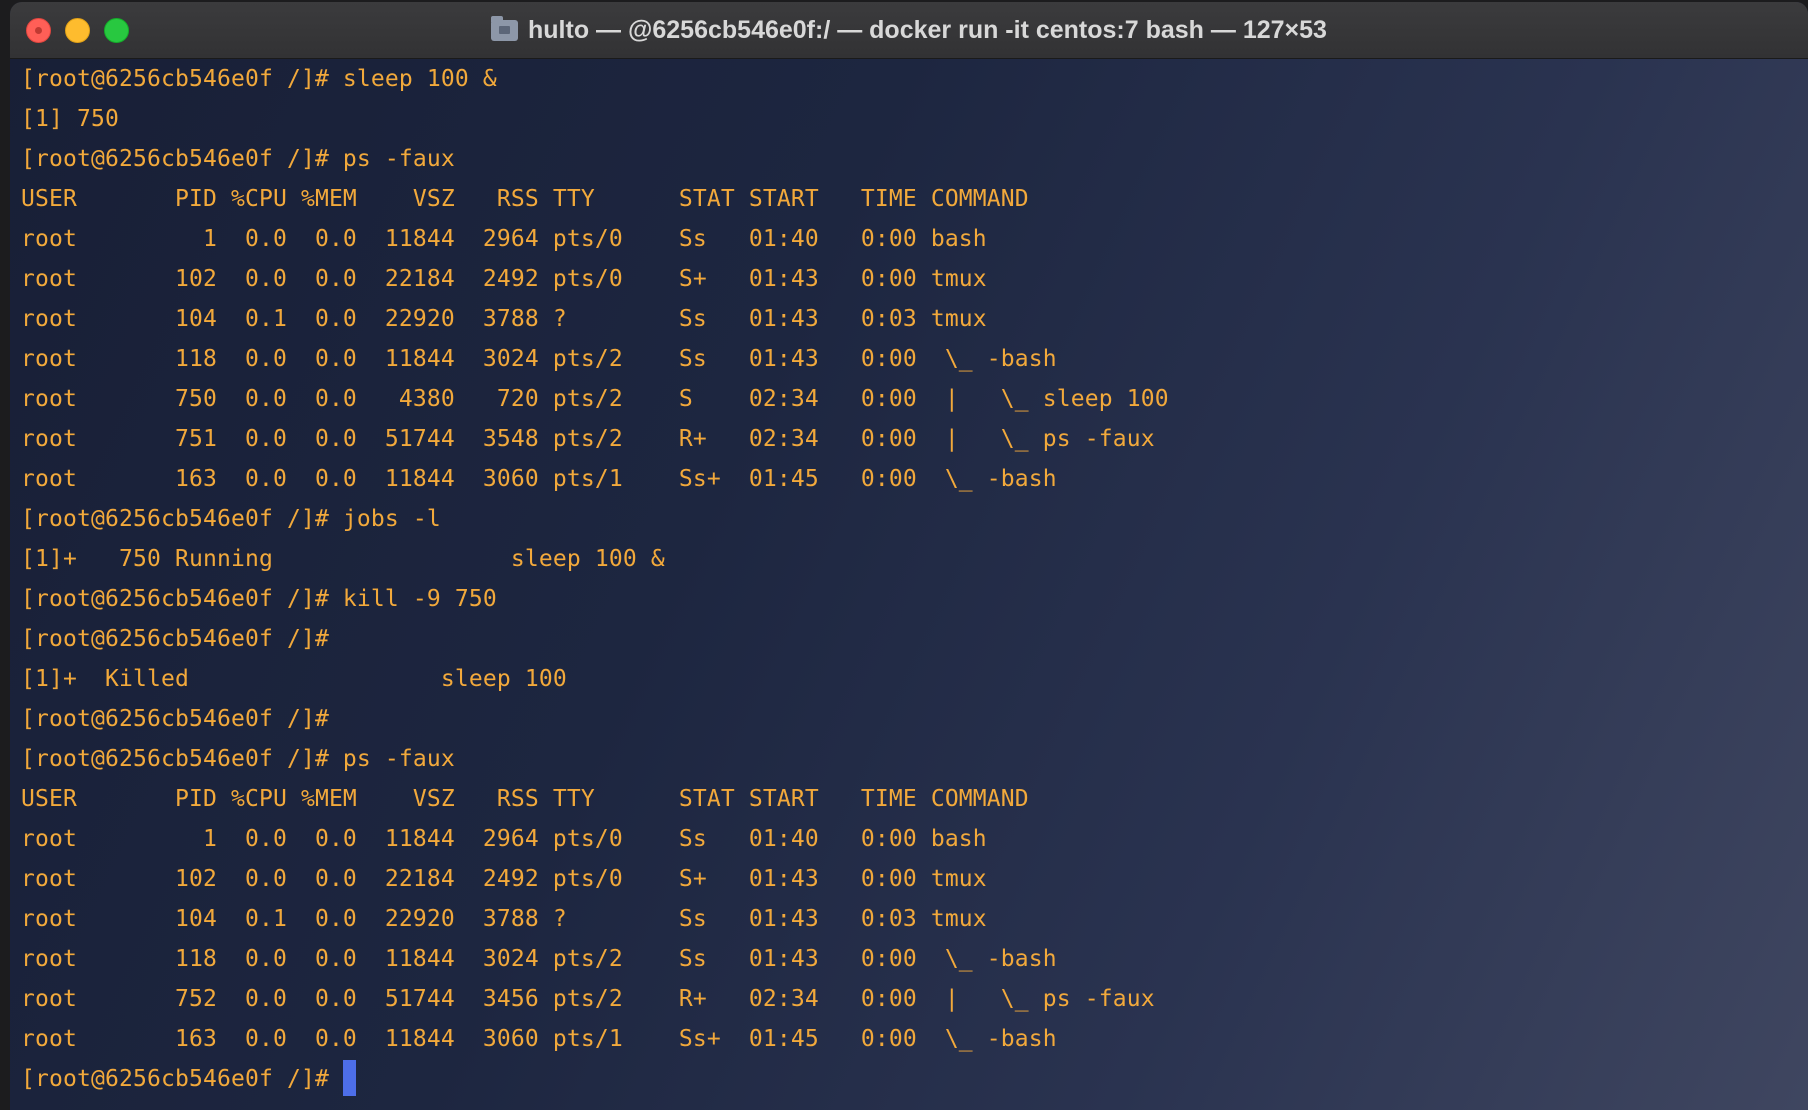 The image size is (1808, 1110). Describe the element at coordinates (914, 1079) in the screenshot. I see `prompt-line: [root@6256cb546e0f /]#` at that location.